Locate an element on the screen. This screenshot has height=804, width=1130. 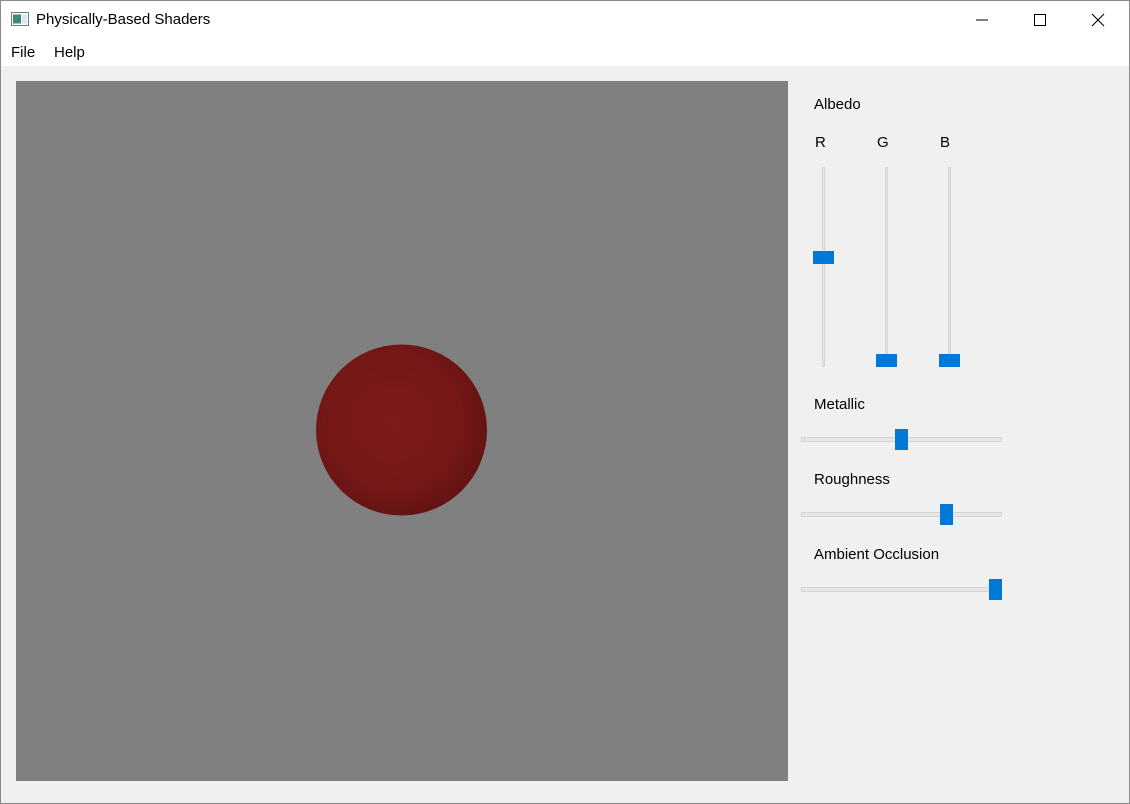
maximize-icon is located at coordinates (1040, 20).